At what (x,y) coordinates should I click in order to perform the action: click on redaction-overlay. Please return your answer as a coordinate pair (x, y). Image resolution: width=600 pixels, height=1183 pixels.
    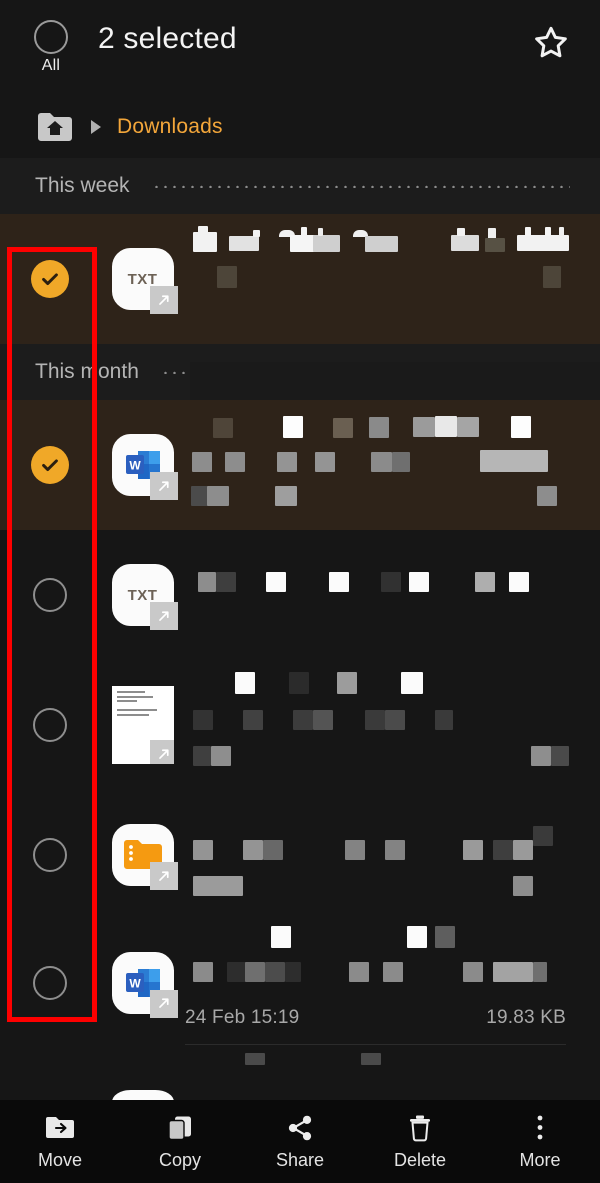
    Looking at the image, I should click on (395, 382).